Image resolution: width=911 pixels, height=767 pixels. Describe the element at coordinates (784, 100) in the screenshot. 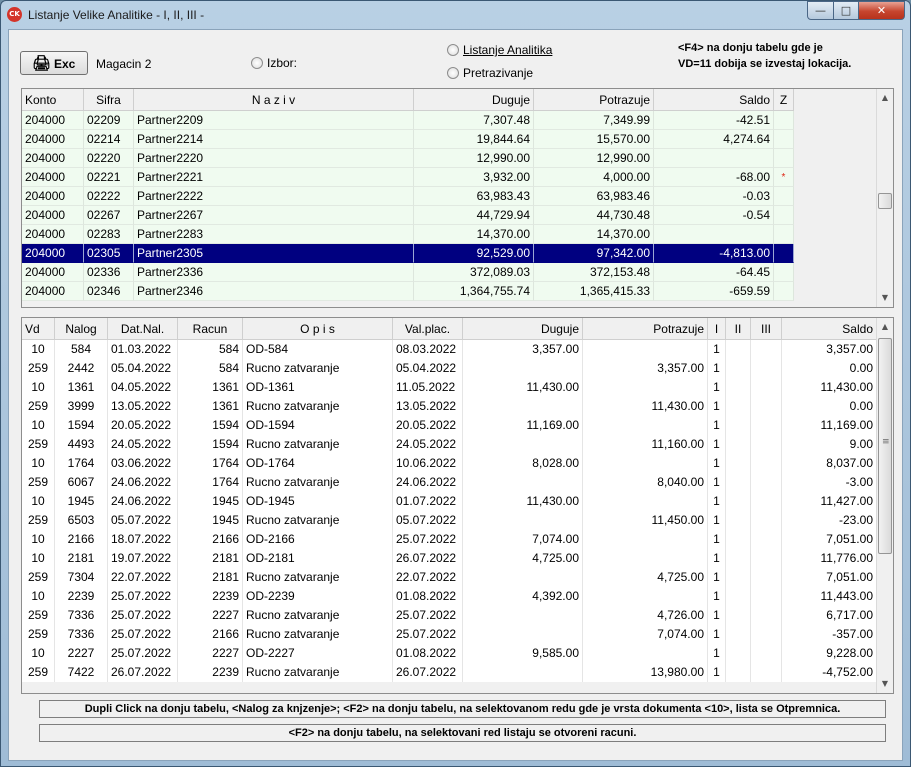

I see `column-header-z: Z` at that location.